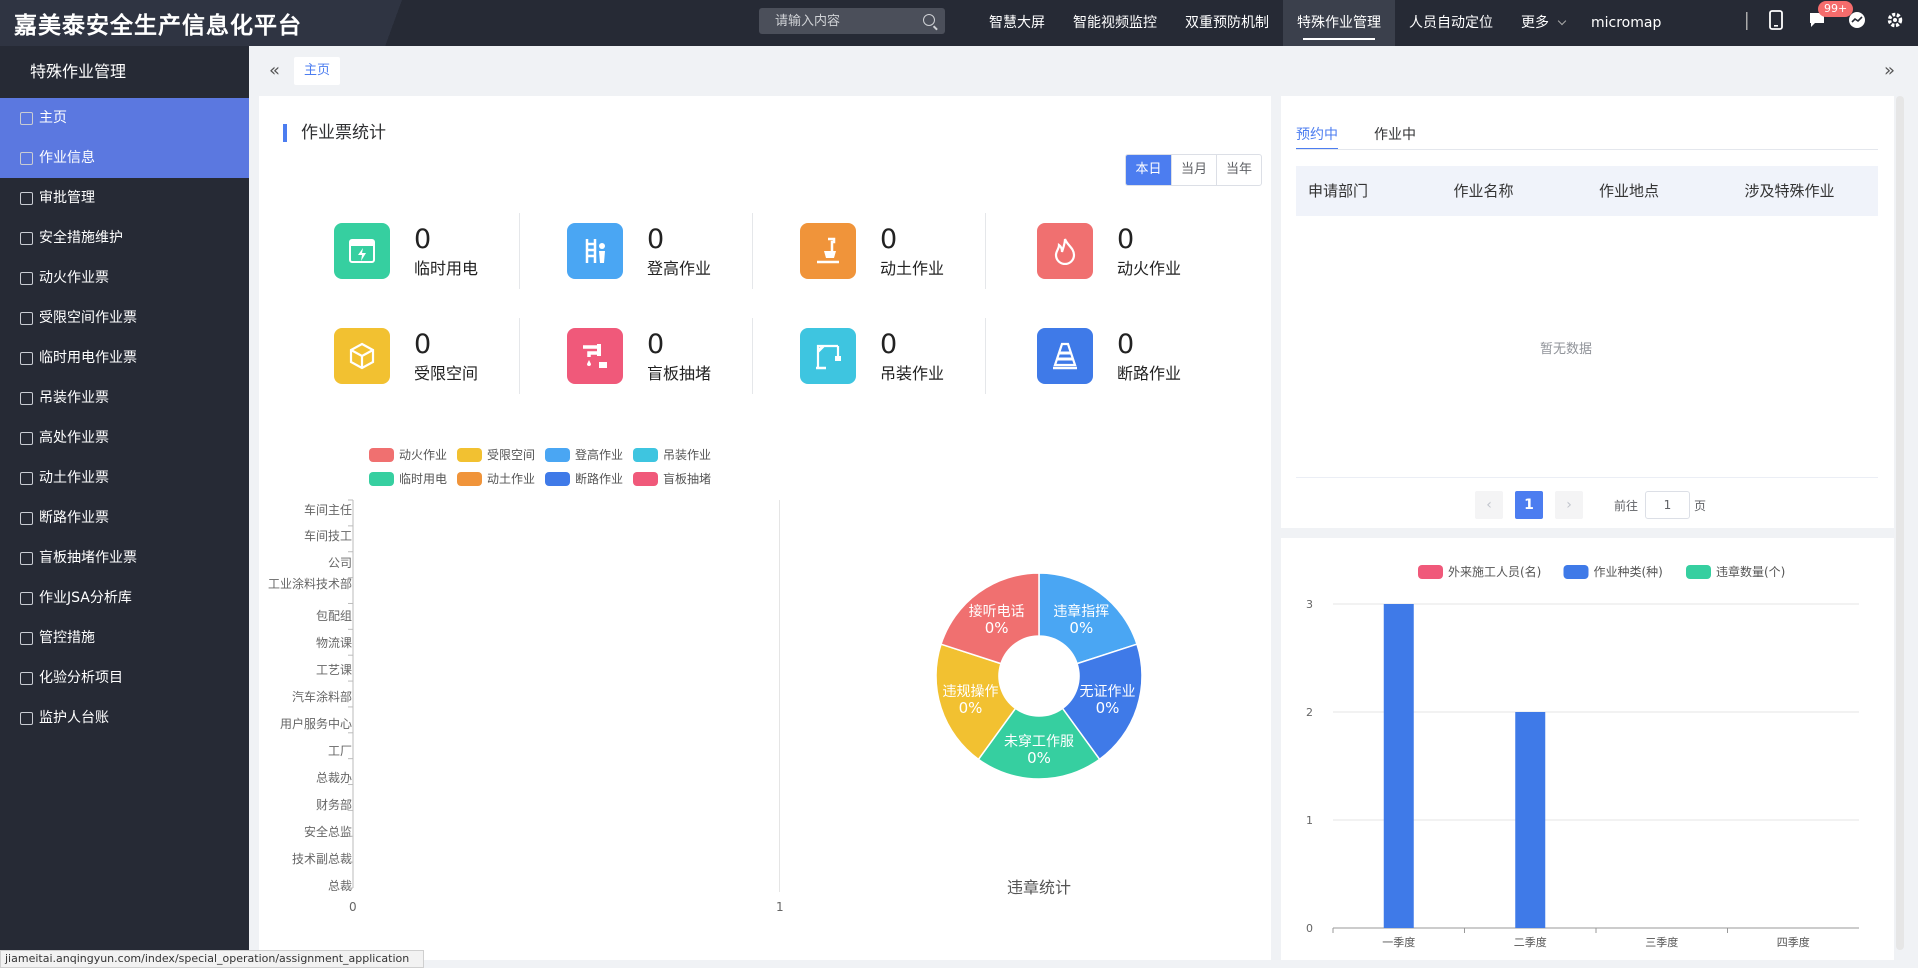 Image resolution: width=1918 pixels, height=968 pixels. I want to click on nav-more: 更多, so click(1538, 23).